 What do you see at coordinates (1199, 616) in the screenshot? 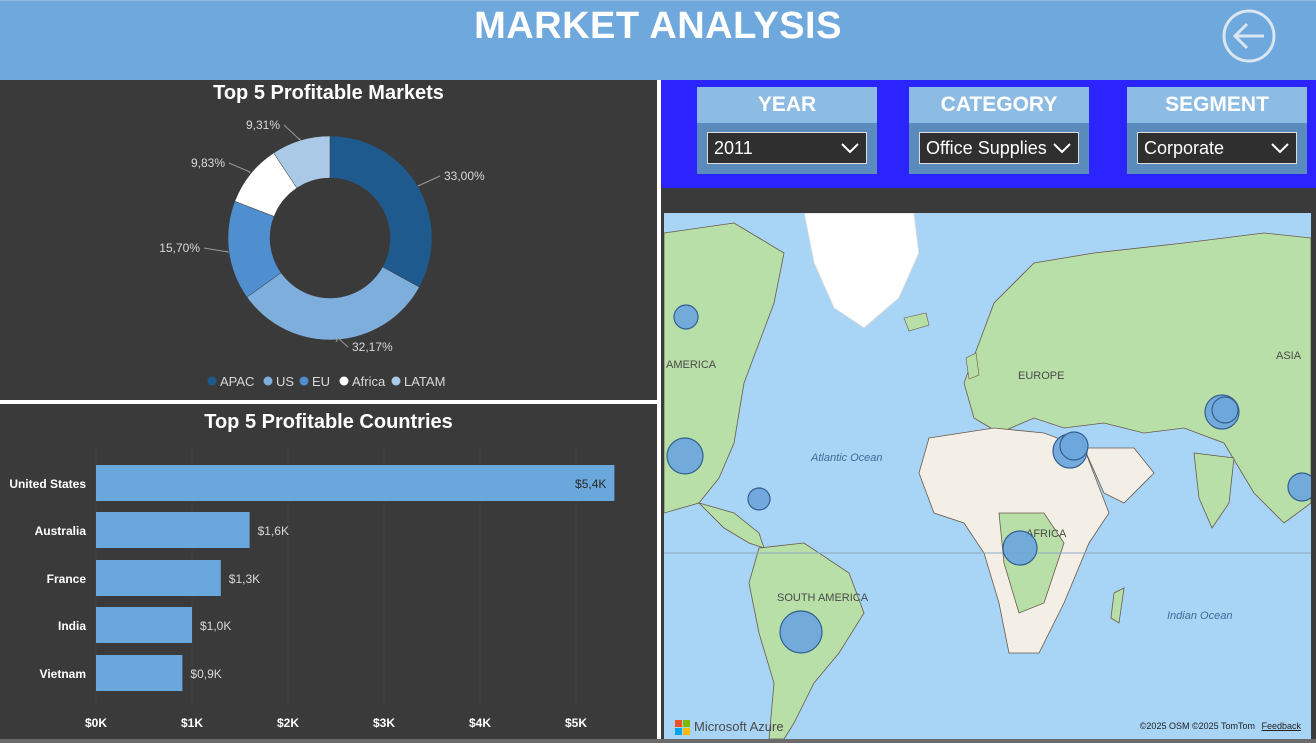
I see `map-region-label: Indian Ocean` at bounding box center [1199, 616].